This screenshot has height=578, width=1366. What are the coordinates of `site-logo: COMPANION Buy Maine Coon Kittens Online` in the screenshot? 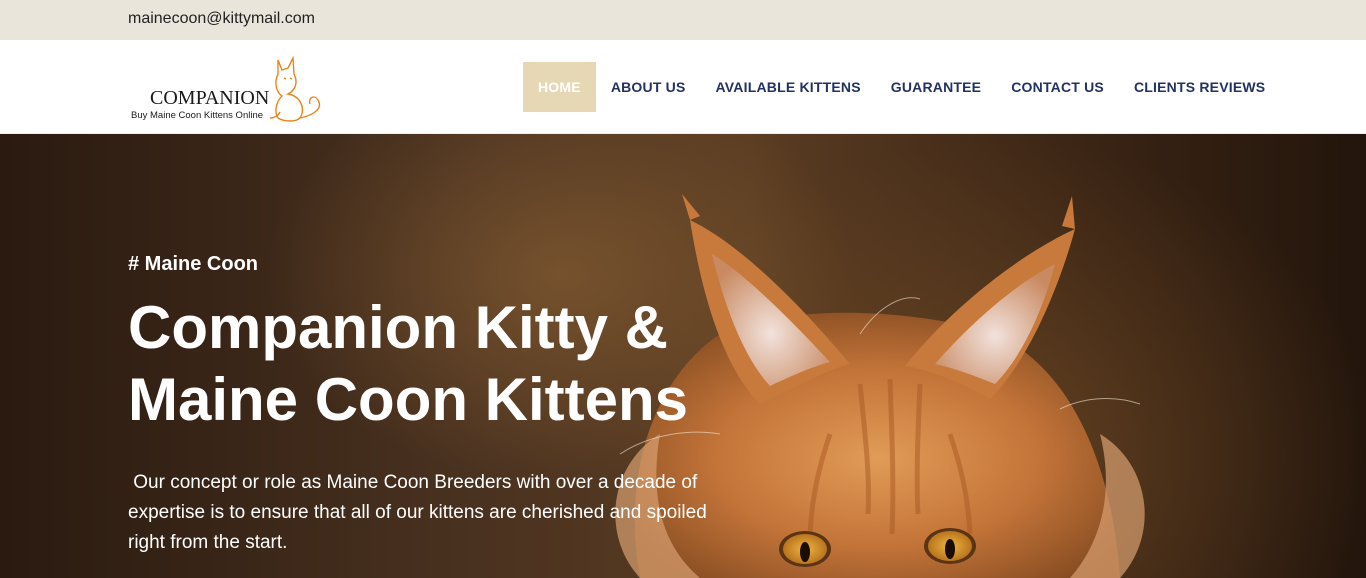 It's located at (228, 88).